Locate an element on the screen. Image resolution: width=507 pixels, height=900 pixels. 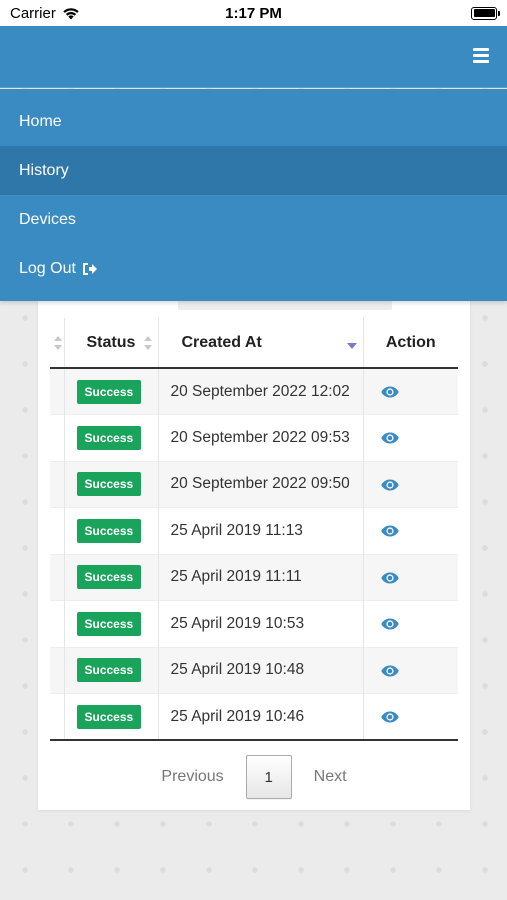
column-header-action: Action is located at coordinates (410, 343).